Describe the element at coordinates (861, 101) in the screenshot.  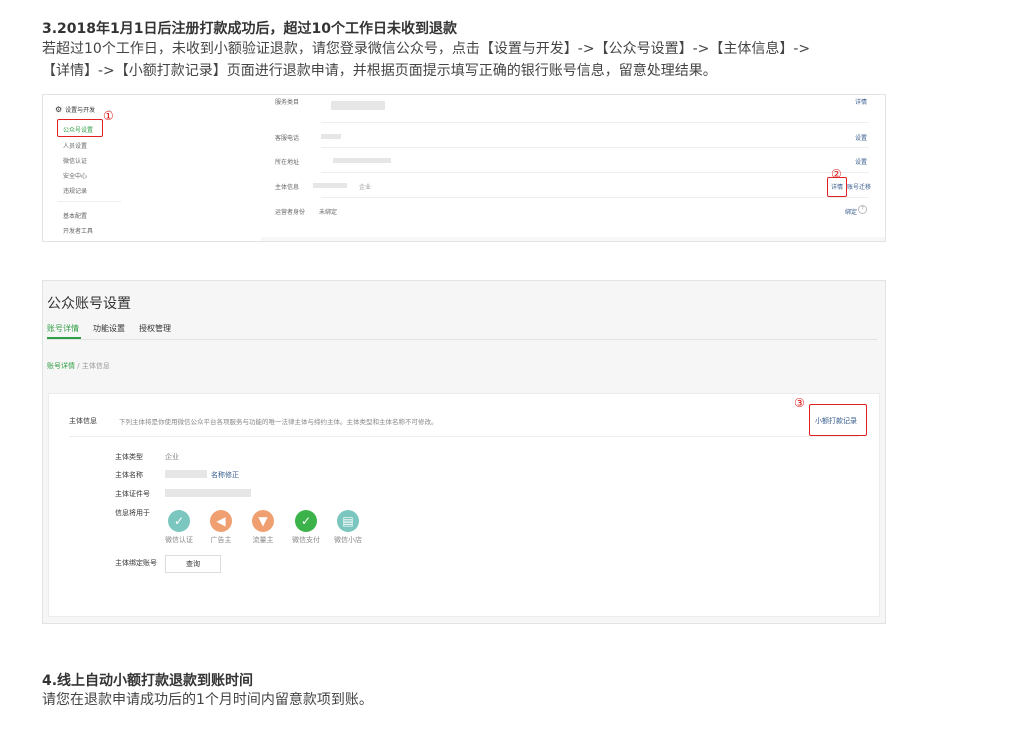
I see `row-action-details: 详情` at that location.